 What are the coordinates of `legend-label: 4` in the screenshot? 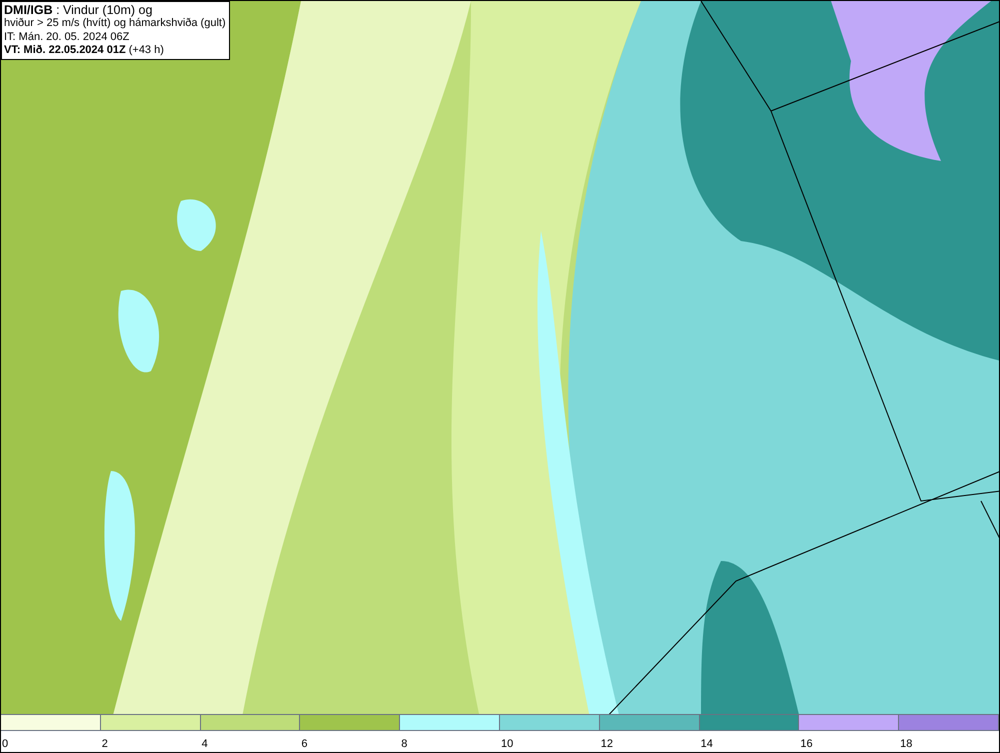 It's located at (204, 744).